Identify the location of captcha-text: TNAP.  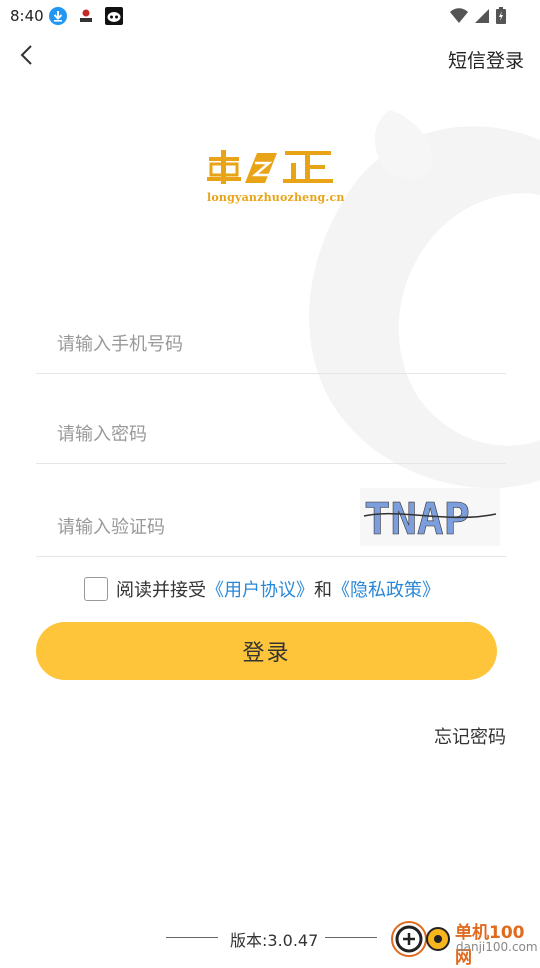
(417, 519).